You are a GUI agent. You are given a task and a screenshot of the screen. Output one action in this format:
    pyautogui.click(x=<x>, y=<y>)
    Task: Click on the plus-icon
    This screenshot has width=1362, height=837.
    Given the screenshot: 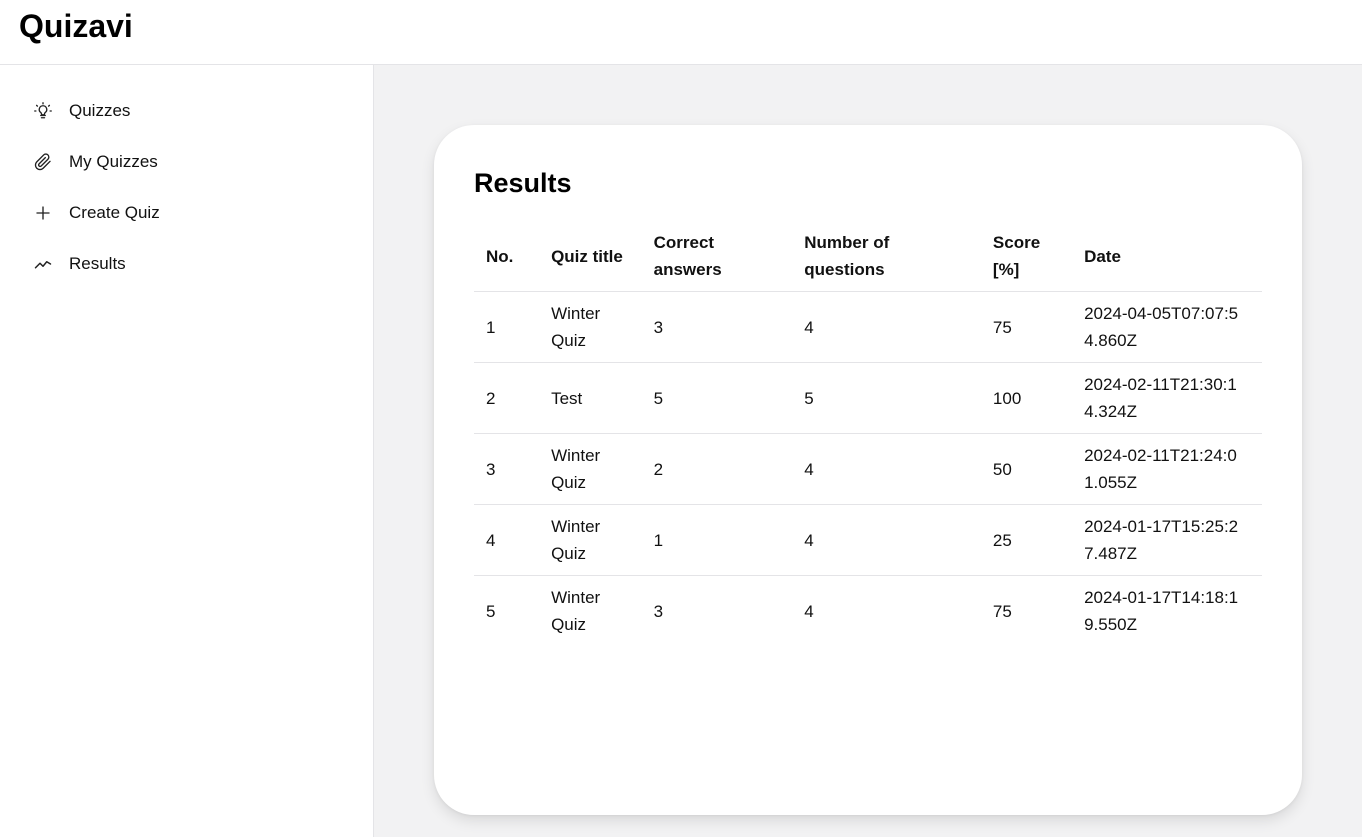 What is the action you would take?
    pyautogui.click(x=43, y=213)
    